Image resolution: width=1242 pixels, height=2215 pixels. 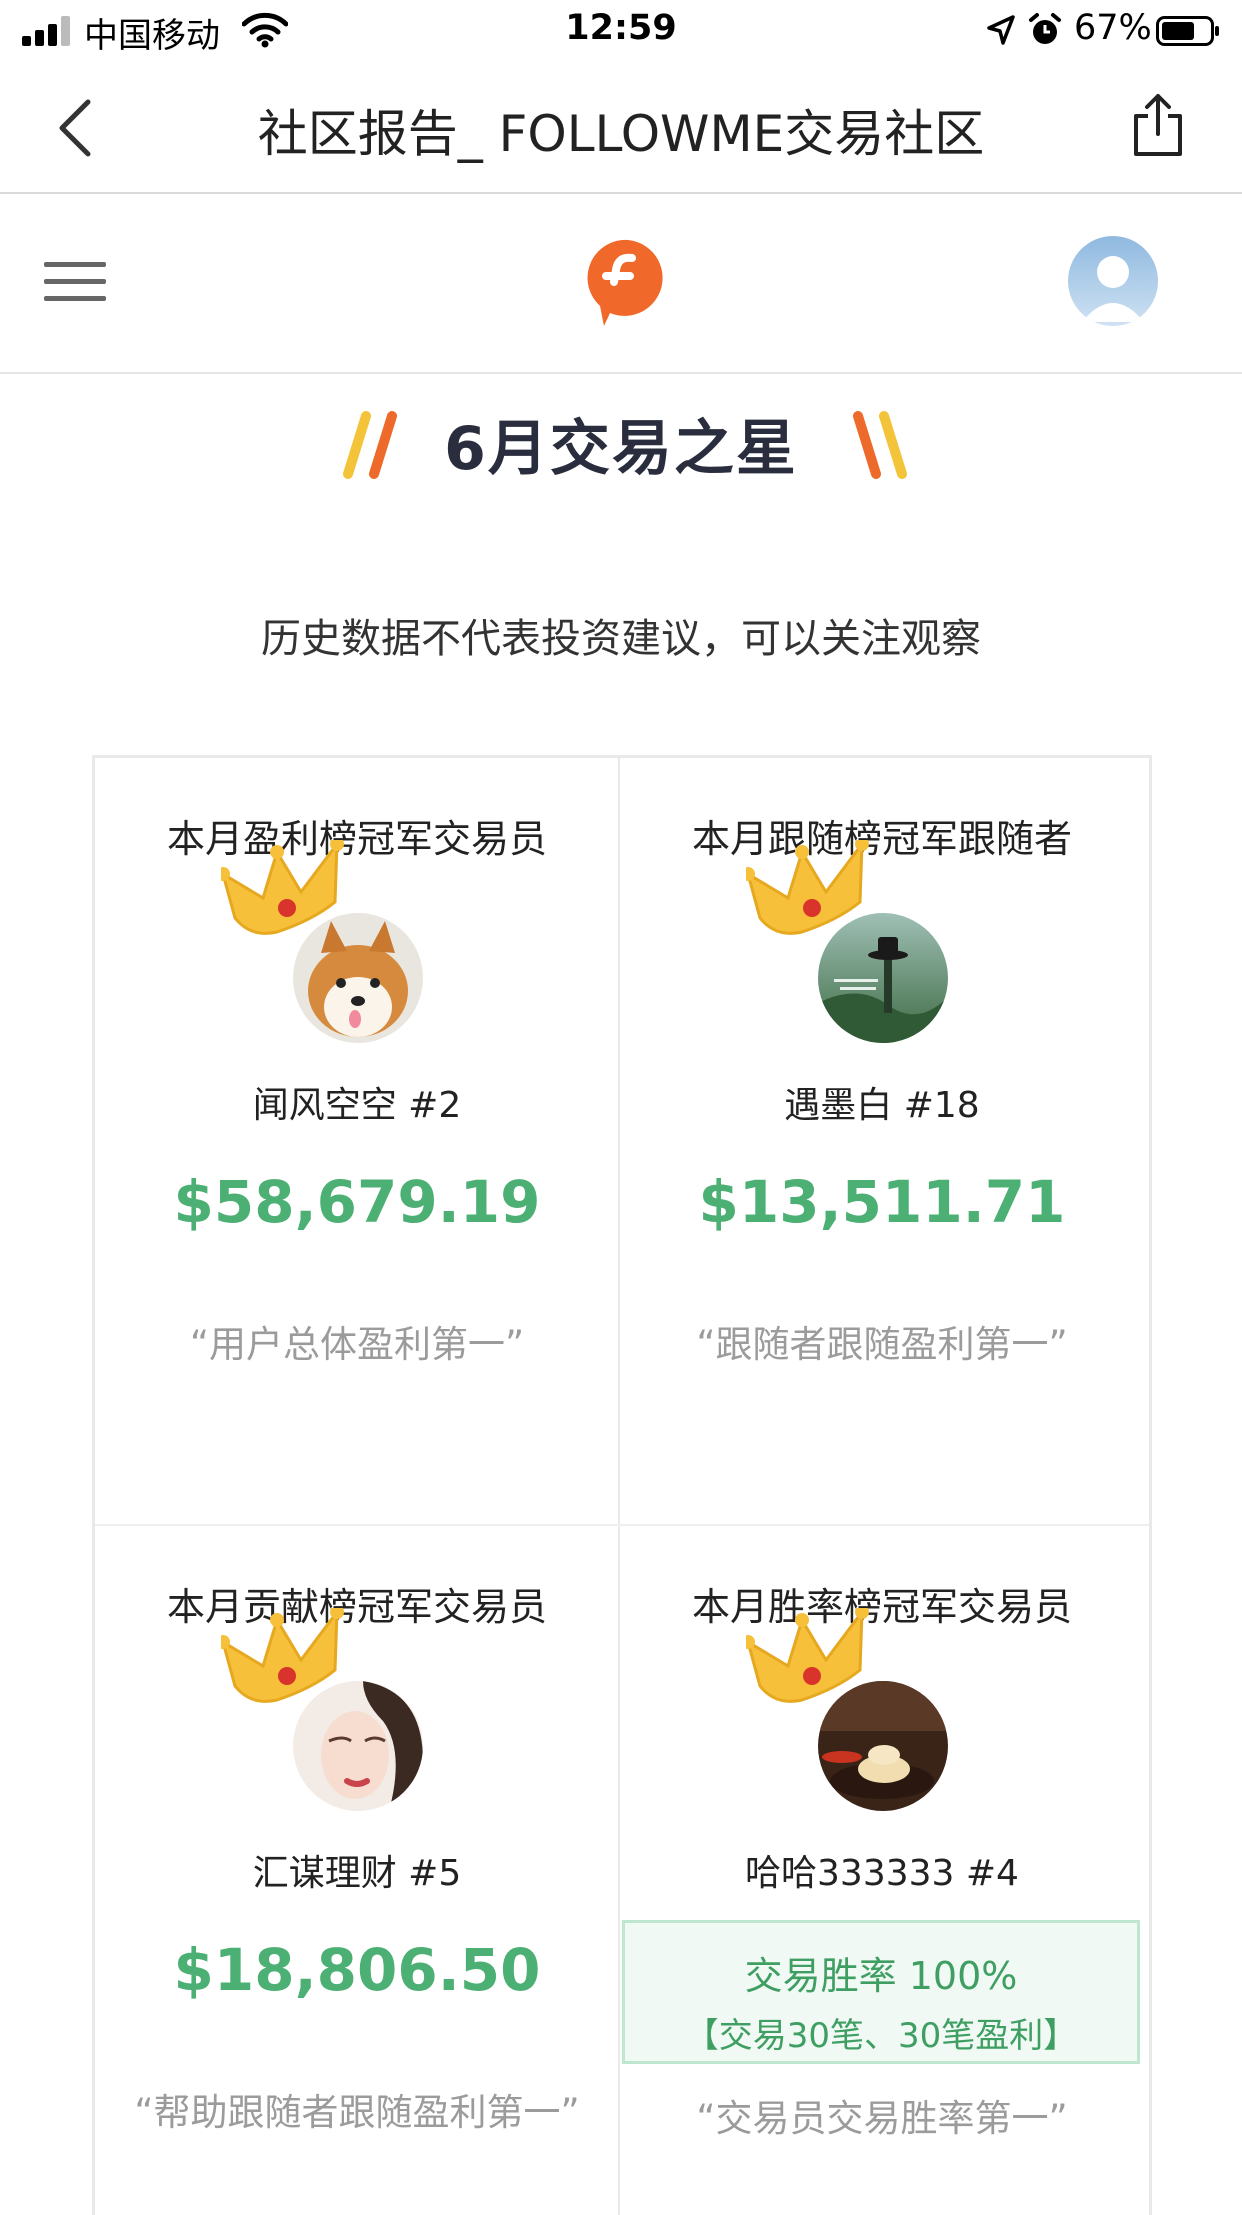 I want to click on card-quote: “交易员交易胜率第一”, so click(x=882, y=2118).